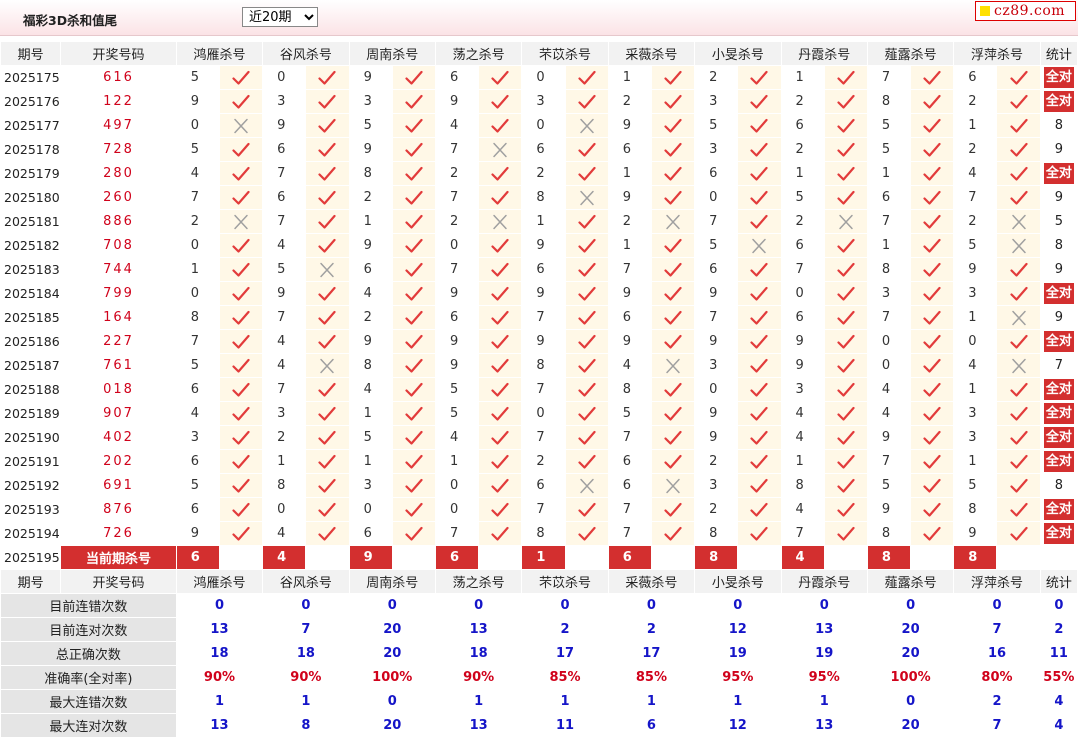  Describe the element at coordinates (31, 365) in the screenshot. I see `issue-cell: 2025187` at that location.